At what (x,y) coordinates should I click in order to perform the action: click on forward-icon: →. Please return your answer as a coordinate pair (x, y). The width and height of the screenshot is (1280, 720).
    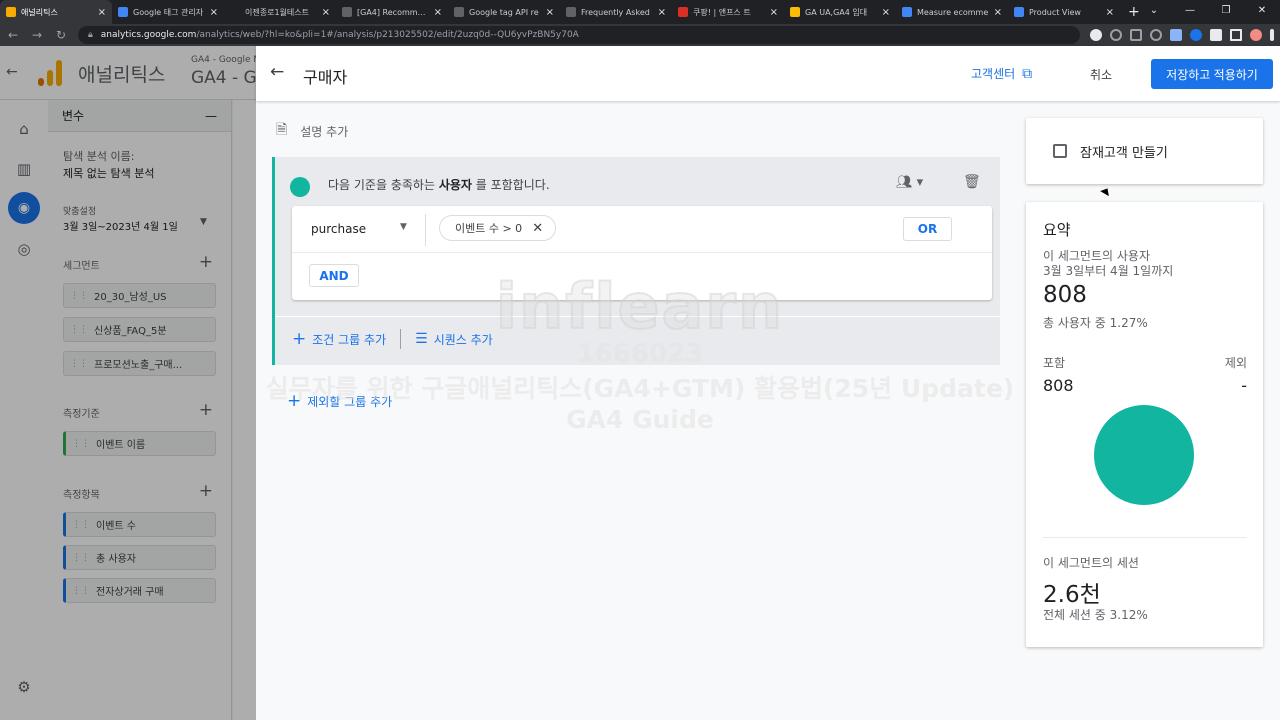
    Looking at the image, I should click on (37, 35).